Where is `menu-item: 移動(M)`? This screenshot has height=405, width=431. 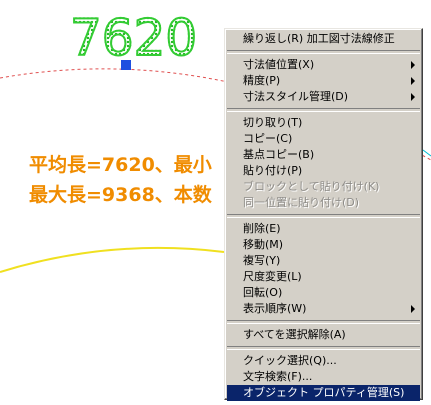 menu-item: 移動(M) is located at coordinates (323, 245).